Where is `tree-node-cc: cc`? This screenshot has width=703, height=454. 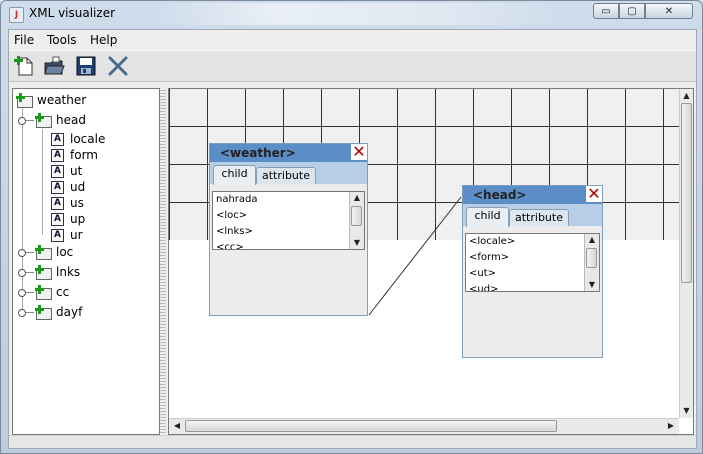 tree-node-cc: cc is located at coordinates (52, 292).